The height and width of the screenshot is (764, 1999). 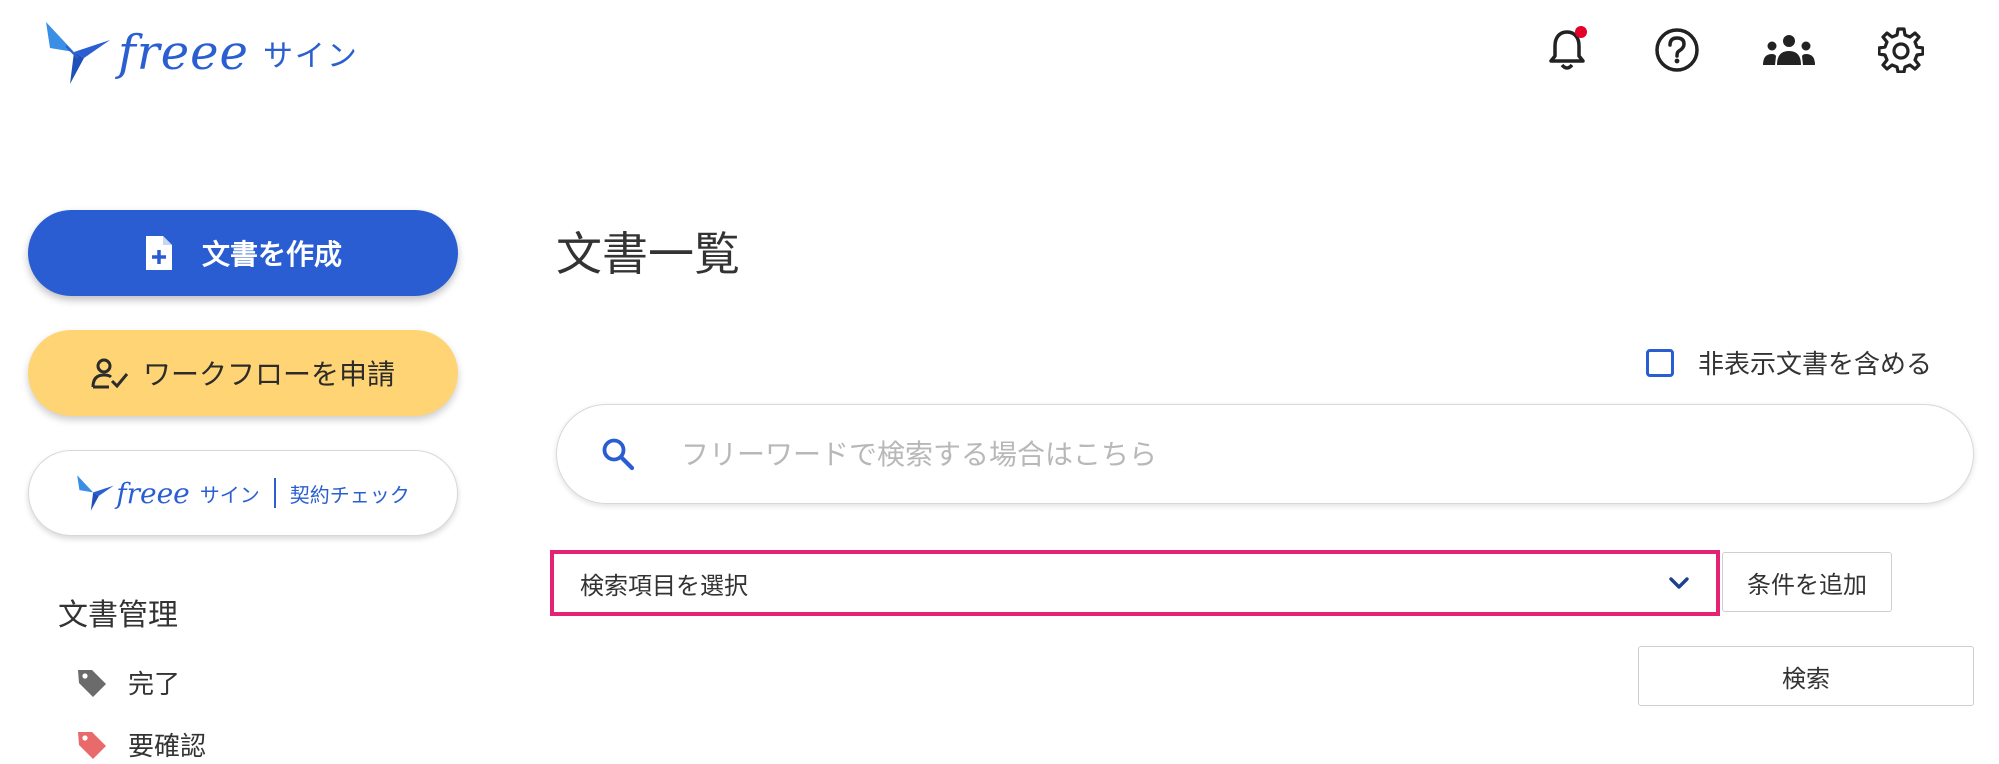 What do you see at coordinates (274, 493) in the screenshot?
I see `divider` at bounding box center [274, 493].